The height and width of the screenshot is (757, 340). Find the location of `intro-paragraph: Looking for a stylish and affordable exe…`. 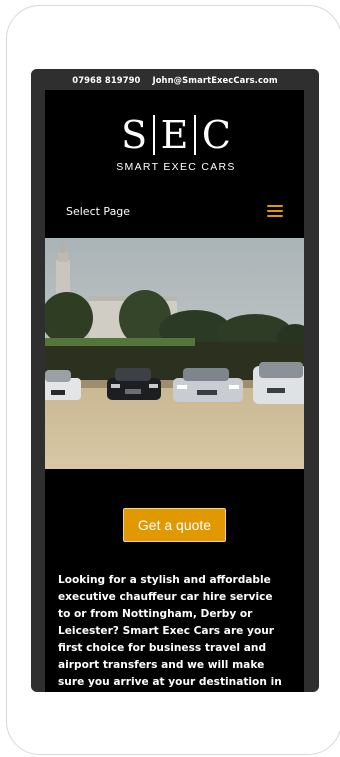

intro-paragraph: Looking for a stylish and affordable exe… is located at coordinates (170, 631).